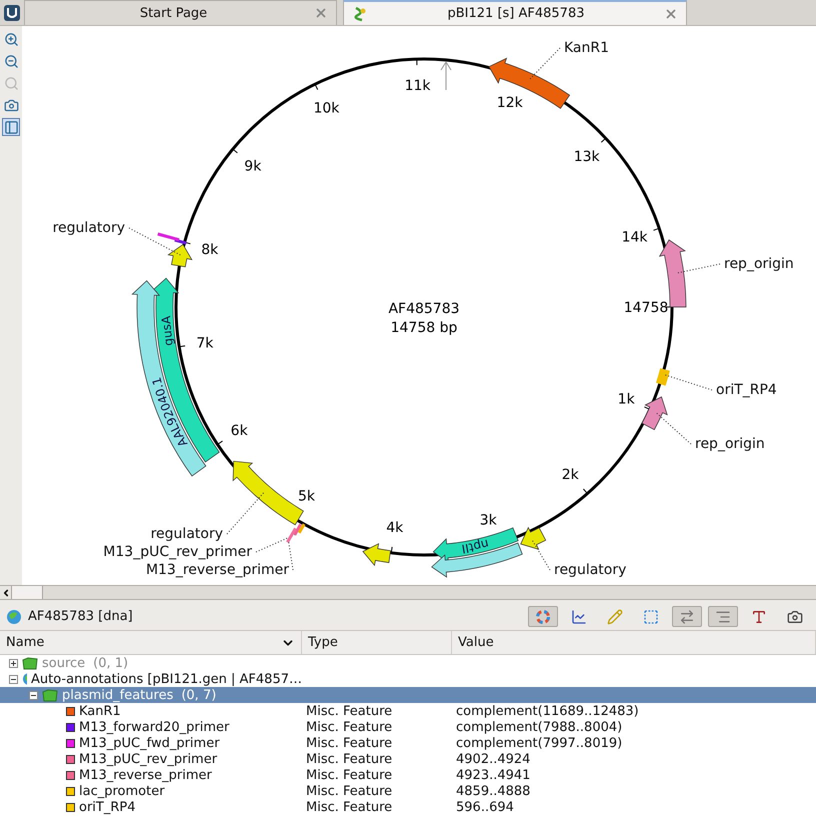 The image size is (816, 817). I want to click on origin-arrow-icon, so click(446, 75).